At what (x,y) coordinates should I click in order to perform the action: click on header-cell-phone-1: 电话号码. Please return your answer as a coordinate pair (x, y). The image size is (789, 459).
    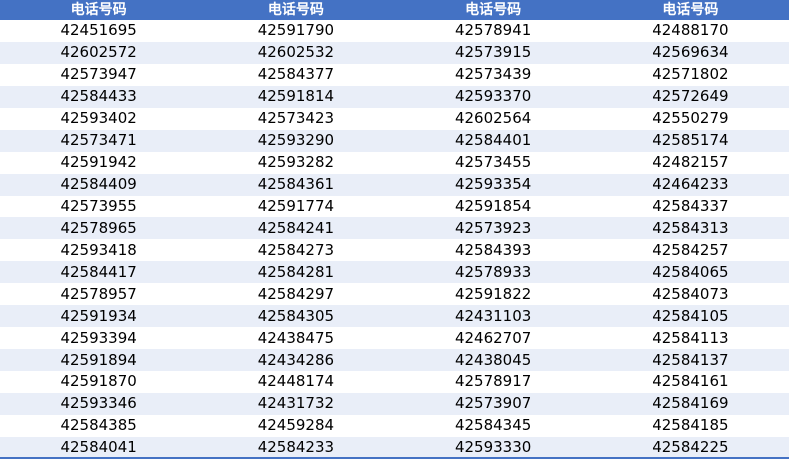
    Looking at the image, I should click on (98, 10).